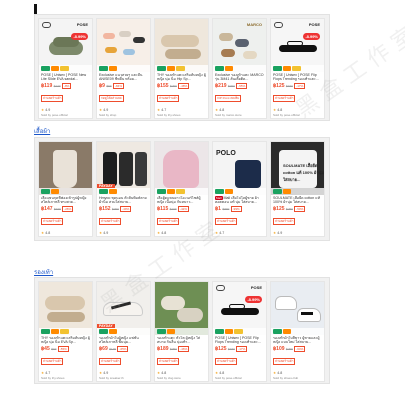 This screenshot has height=402, width=405. I want to click on clothing-shape, so click(65, 169).